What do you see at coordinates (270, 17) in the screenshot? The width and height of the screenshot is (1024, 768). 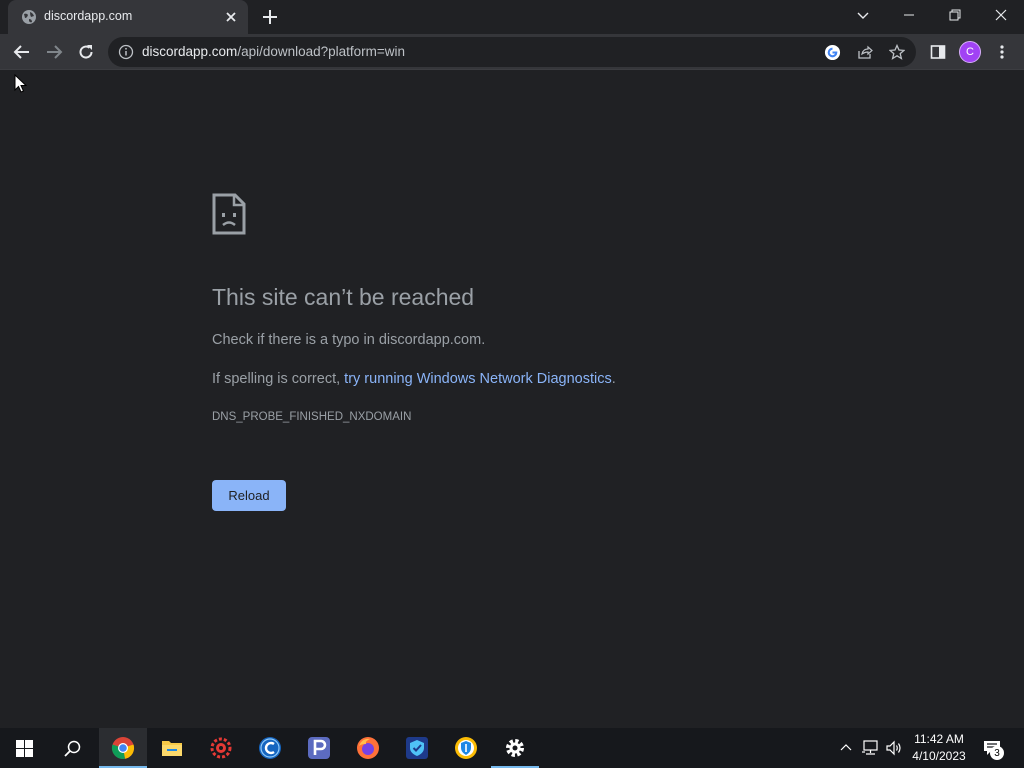 I see `new-tab-icon` at bounding box center [270, 17].